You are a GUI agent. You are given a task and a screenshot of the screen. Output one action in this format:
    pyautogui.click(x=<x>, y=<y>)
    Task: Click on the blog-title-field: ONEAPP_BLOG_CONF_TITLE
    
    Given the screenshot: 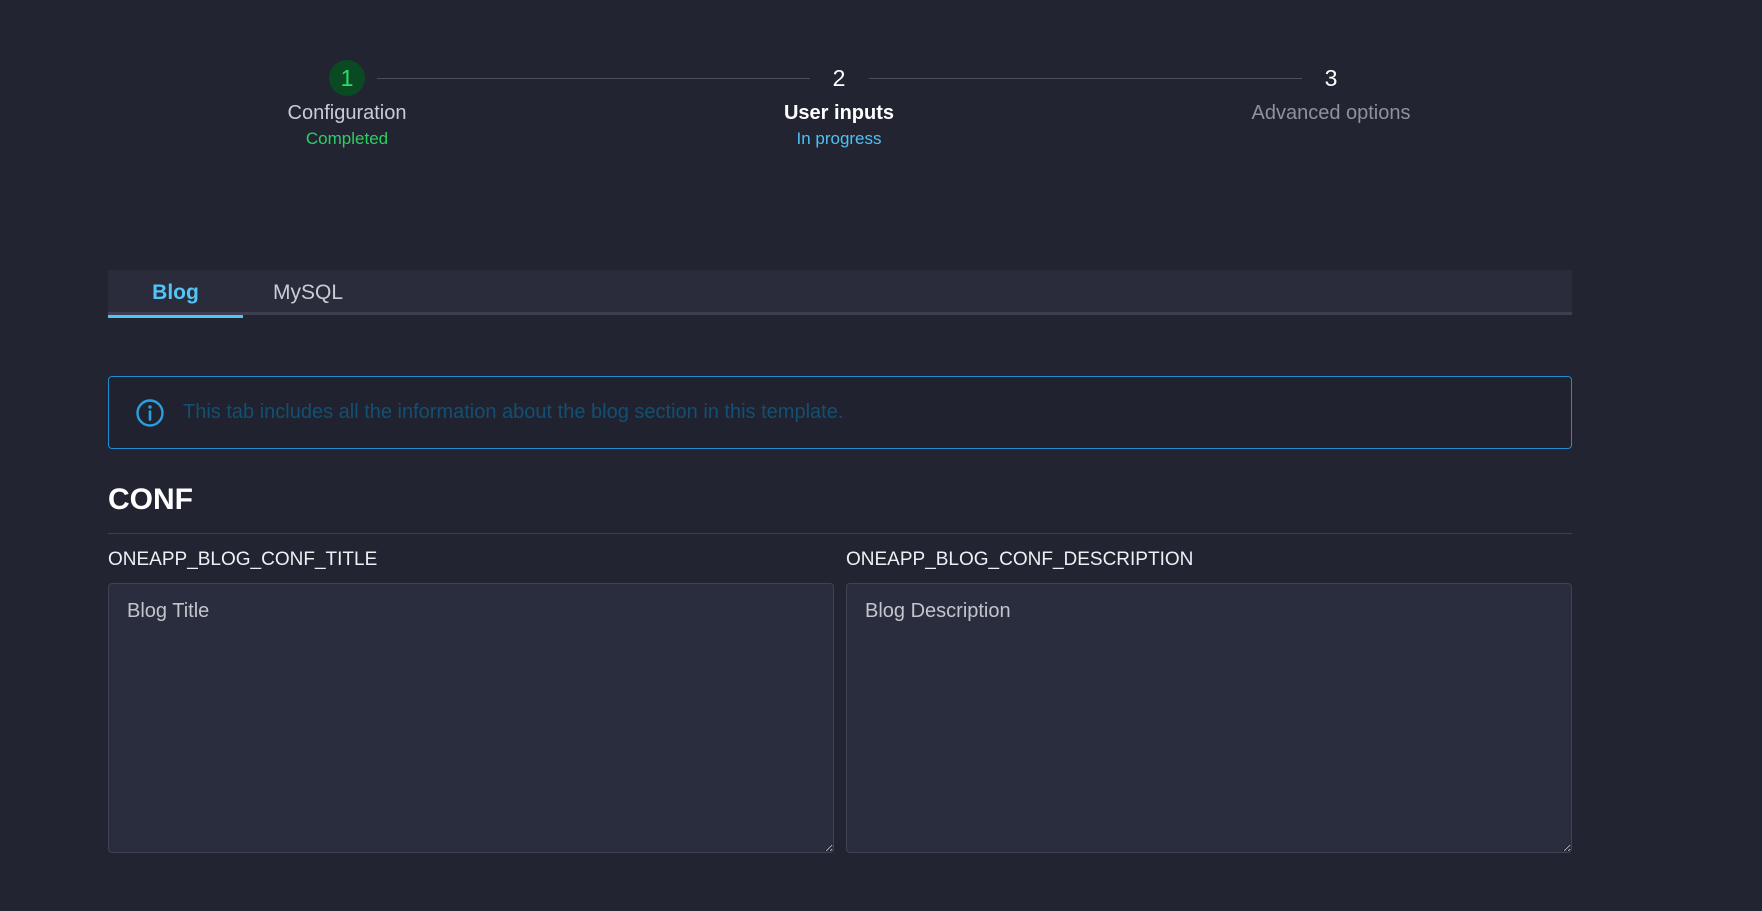 What is the action you would take?
    pyautogui.click(x=471, y=700)
    